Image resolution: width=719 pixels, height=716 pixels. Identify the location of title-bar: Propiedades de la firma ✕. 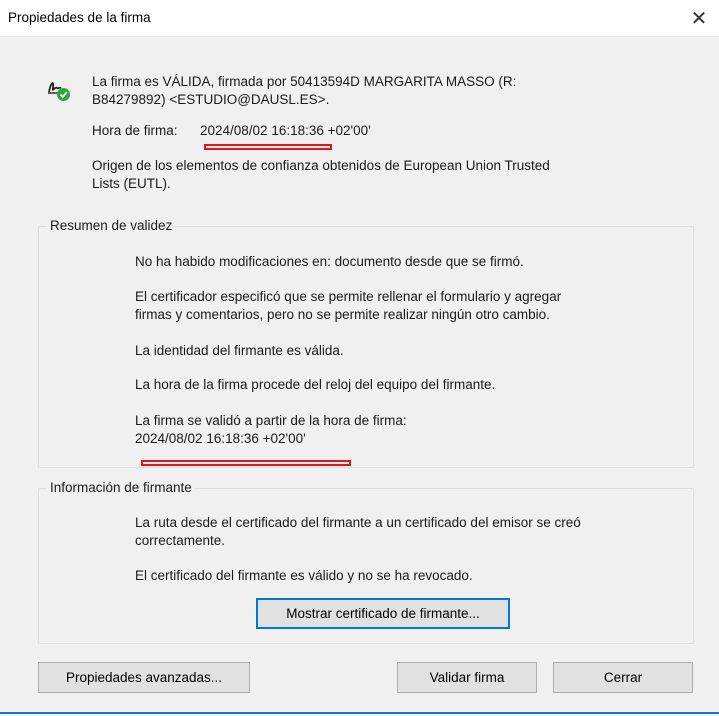
(359, 18).